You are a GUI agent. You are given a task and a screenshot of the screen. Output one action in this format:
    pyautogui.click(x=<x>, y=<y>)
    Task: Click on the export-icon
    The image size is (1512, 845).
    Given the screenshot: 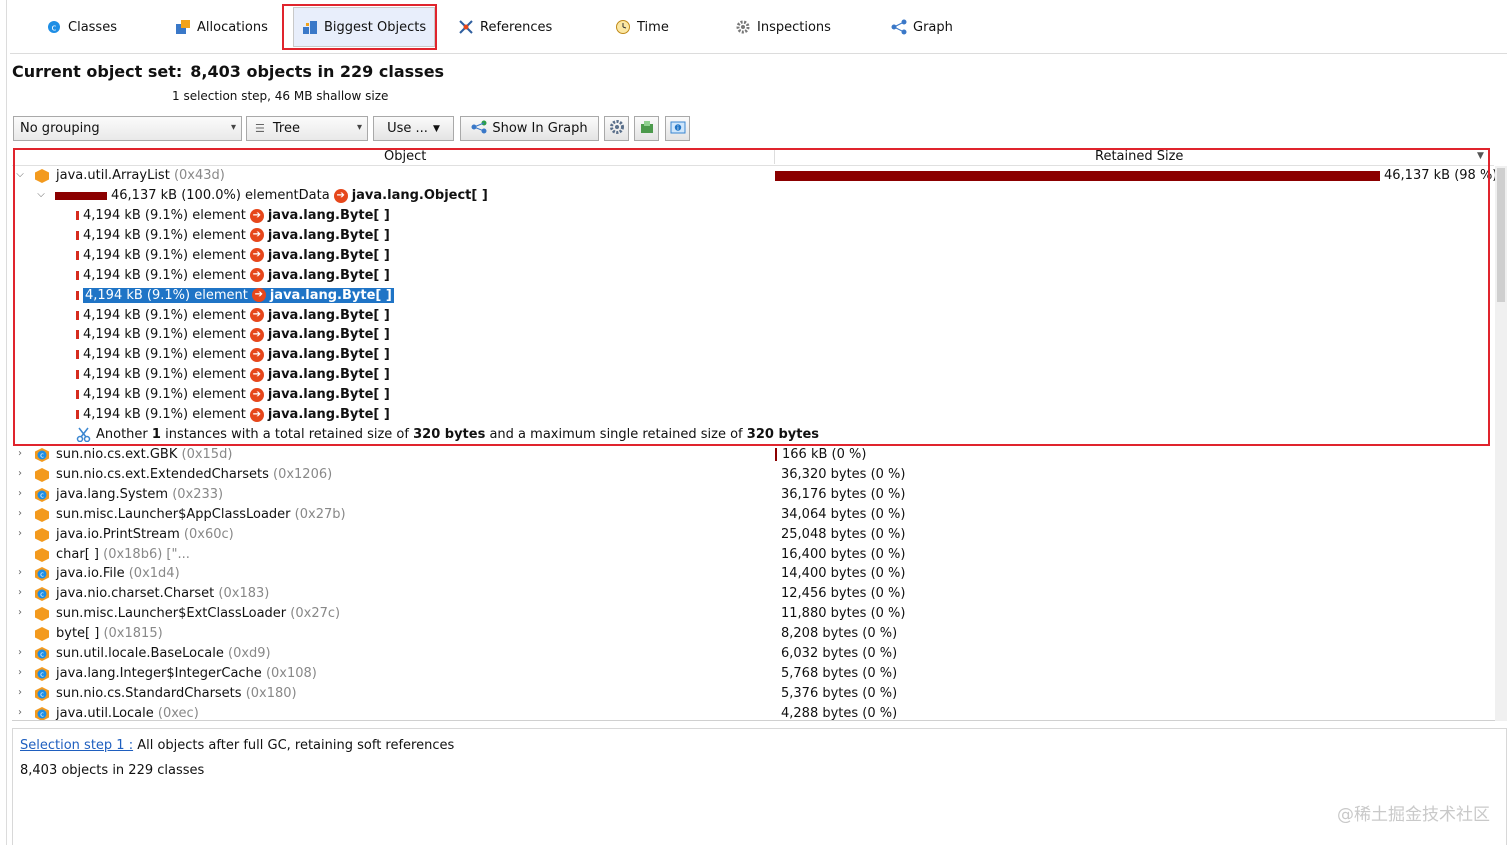 What is the action you would take?
    pyautogui.click(x=647, y=129)
    